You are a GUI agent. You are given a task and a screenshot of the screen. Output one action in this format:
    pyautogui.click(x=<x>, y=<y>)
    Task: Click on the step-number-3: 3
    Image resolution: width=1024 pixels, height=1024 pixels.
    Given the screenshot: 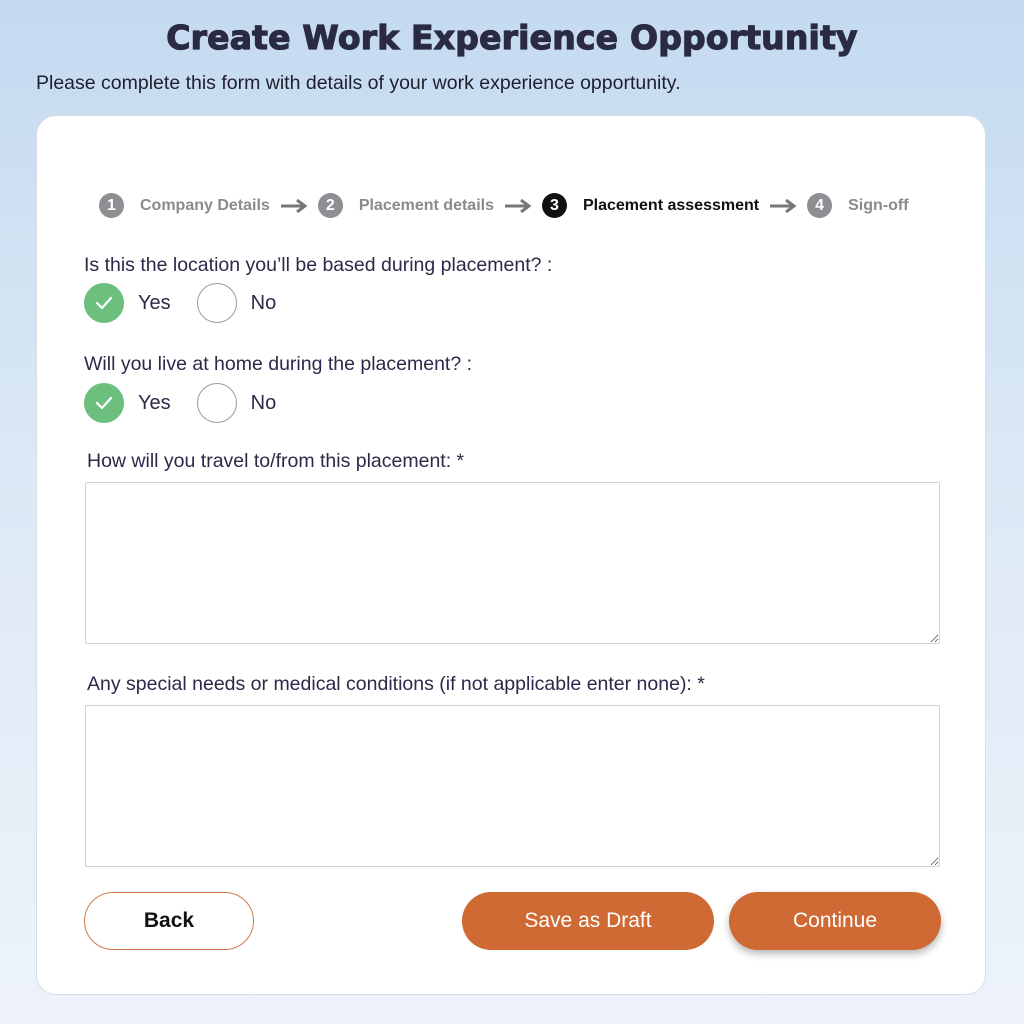 What is the action you would take?
    pyautogui.click(x=554, y=205)
    